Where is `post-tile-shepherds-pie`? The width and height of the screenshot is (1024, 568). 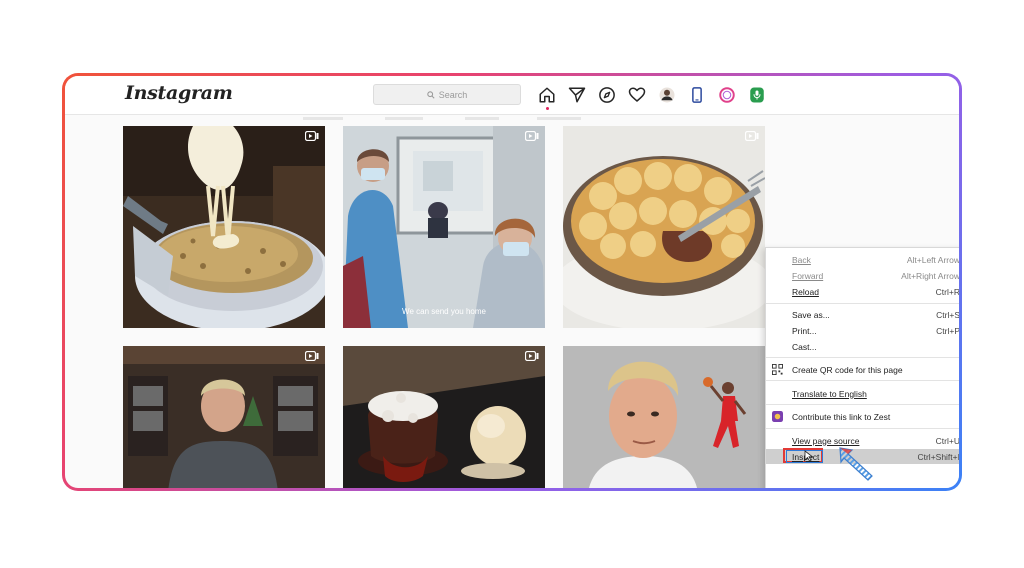
post-tile-shepherds-pie is located at coordinates (664, 227).